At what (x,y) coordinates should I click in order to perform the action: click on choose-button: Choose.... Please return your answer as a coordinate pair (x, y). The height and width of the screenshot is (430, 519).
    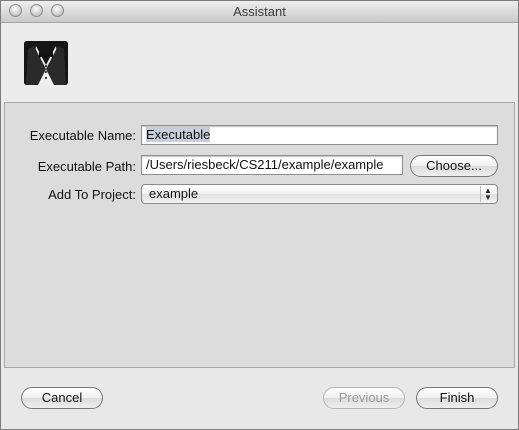
    Looking at the image, I should click on (454, 166).